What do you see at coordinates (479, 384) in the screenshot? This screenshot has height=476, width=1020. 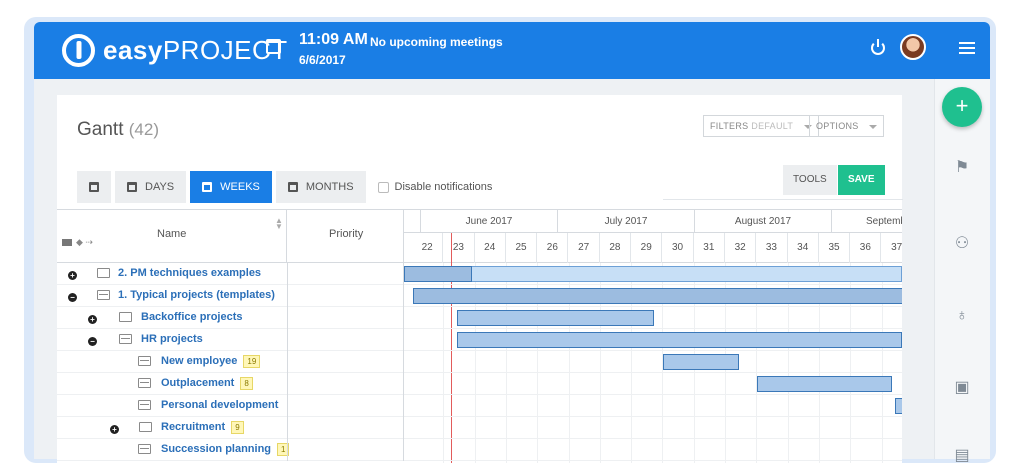 I see `table-row: Outplacement 8` at bounding box center [479, 384].